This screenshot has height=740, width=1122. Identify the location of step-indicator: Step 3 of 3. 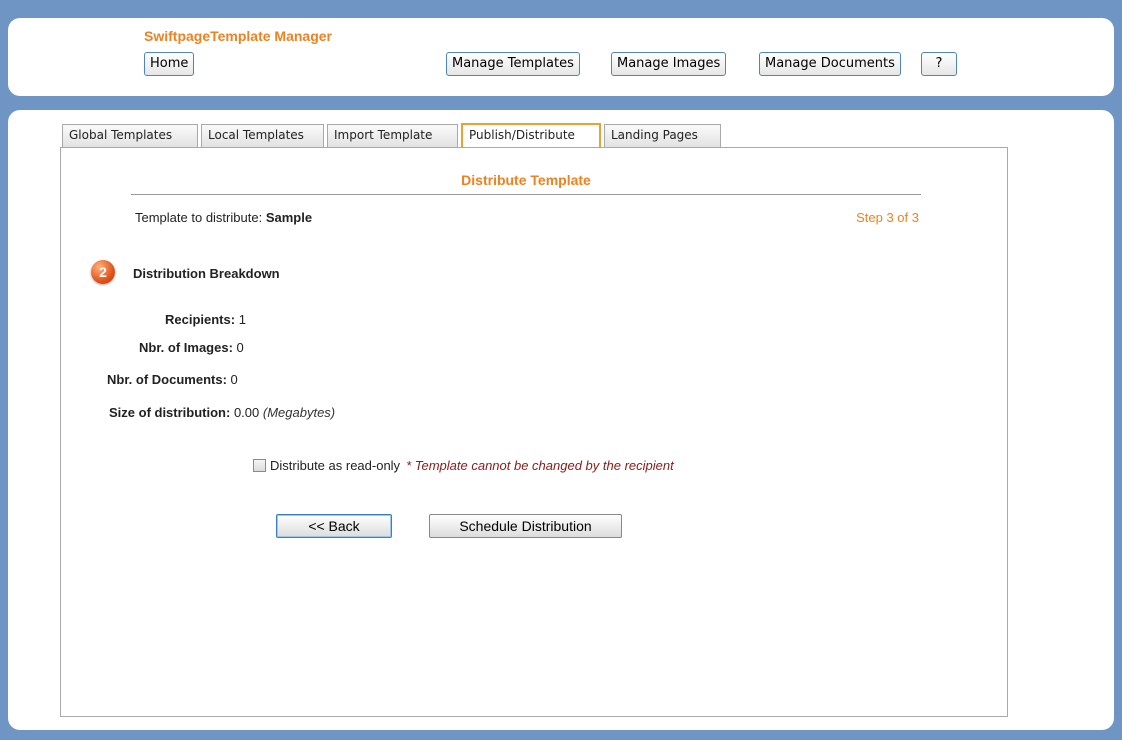
(887, 217).